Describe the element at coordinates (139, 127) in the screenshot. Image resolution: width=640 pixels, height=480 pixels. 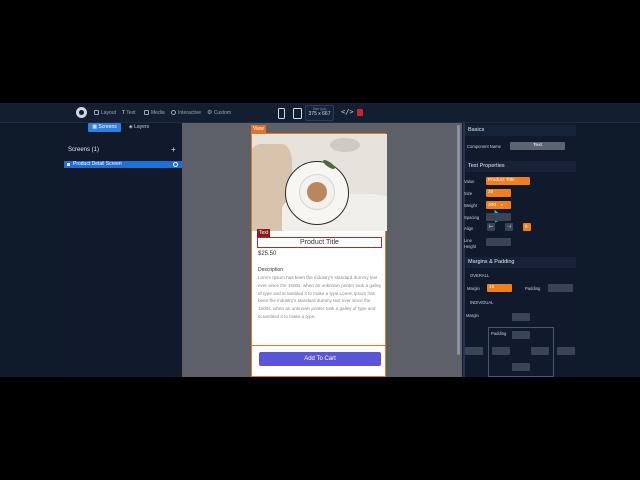
I see `tab-layers: ◈ Layers` at that location.